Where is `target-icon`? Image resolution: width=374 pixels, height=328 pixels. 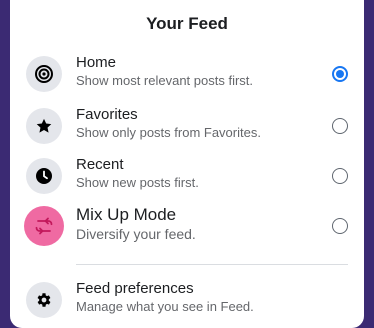 target-icon is located at coordinates (44, 74).